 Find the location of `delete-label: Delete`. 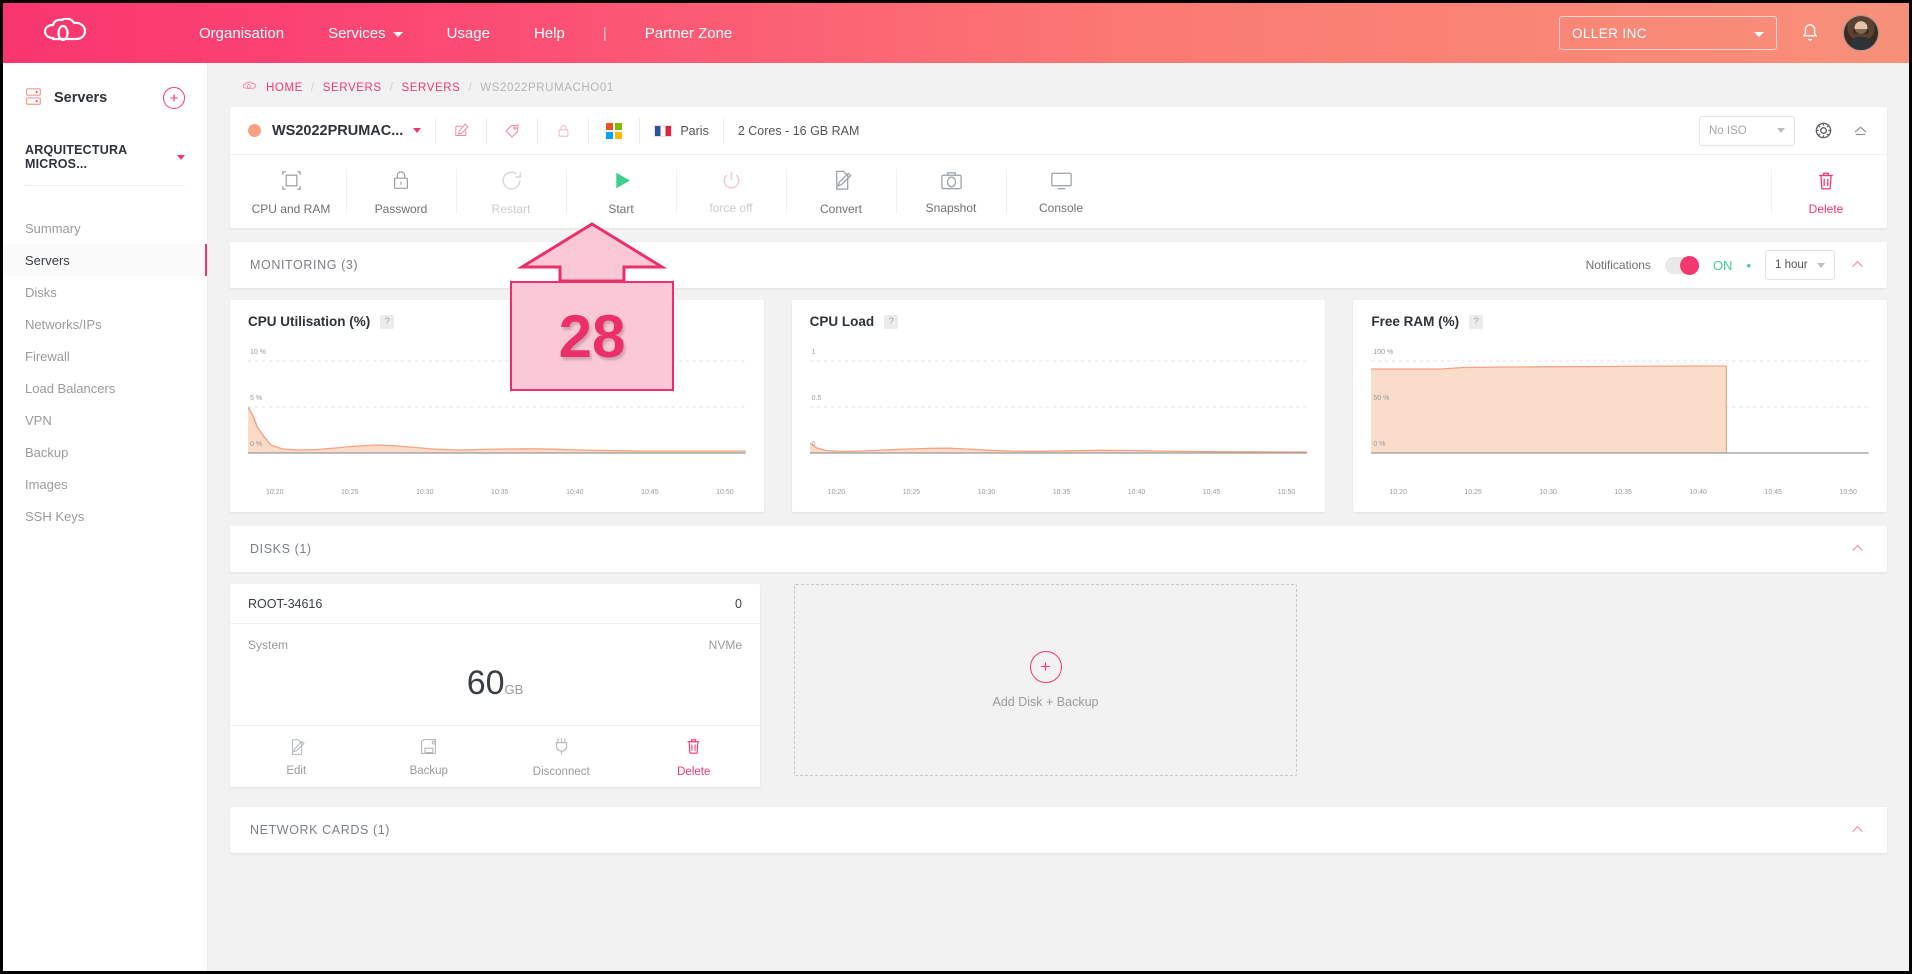

delete-label: Delete is located at coordinates (1826, 208).